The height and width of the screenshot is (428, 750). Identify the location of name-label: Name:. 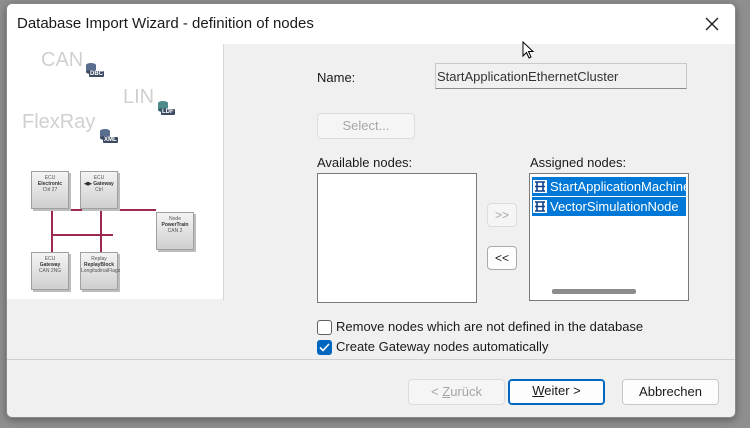
(336, 77).